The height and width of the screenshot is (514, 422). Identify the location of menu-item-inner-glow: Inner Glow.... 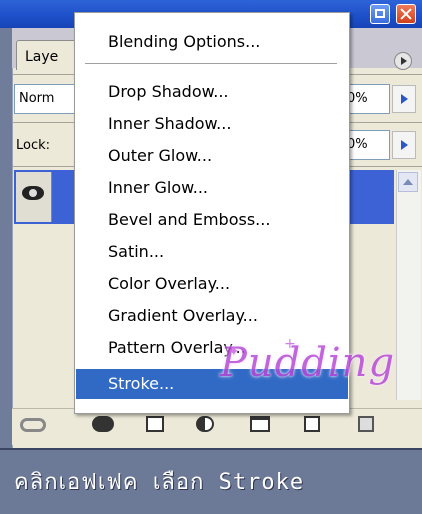
(212, 188).